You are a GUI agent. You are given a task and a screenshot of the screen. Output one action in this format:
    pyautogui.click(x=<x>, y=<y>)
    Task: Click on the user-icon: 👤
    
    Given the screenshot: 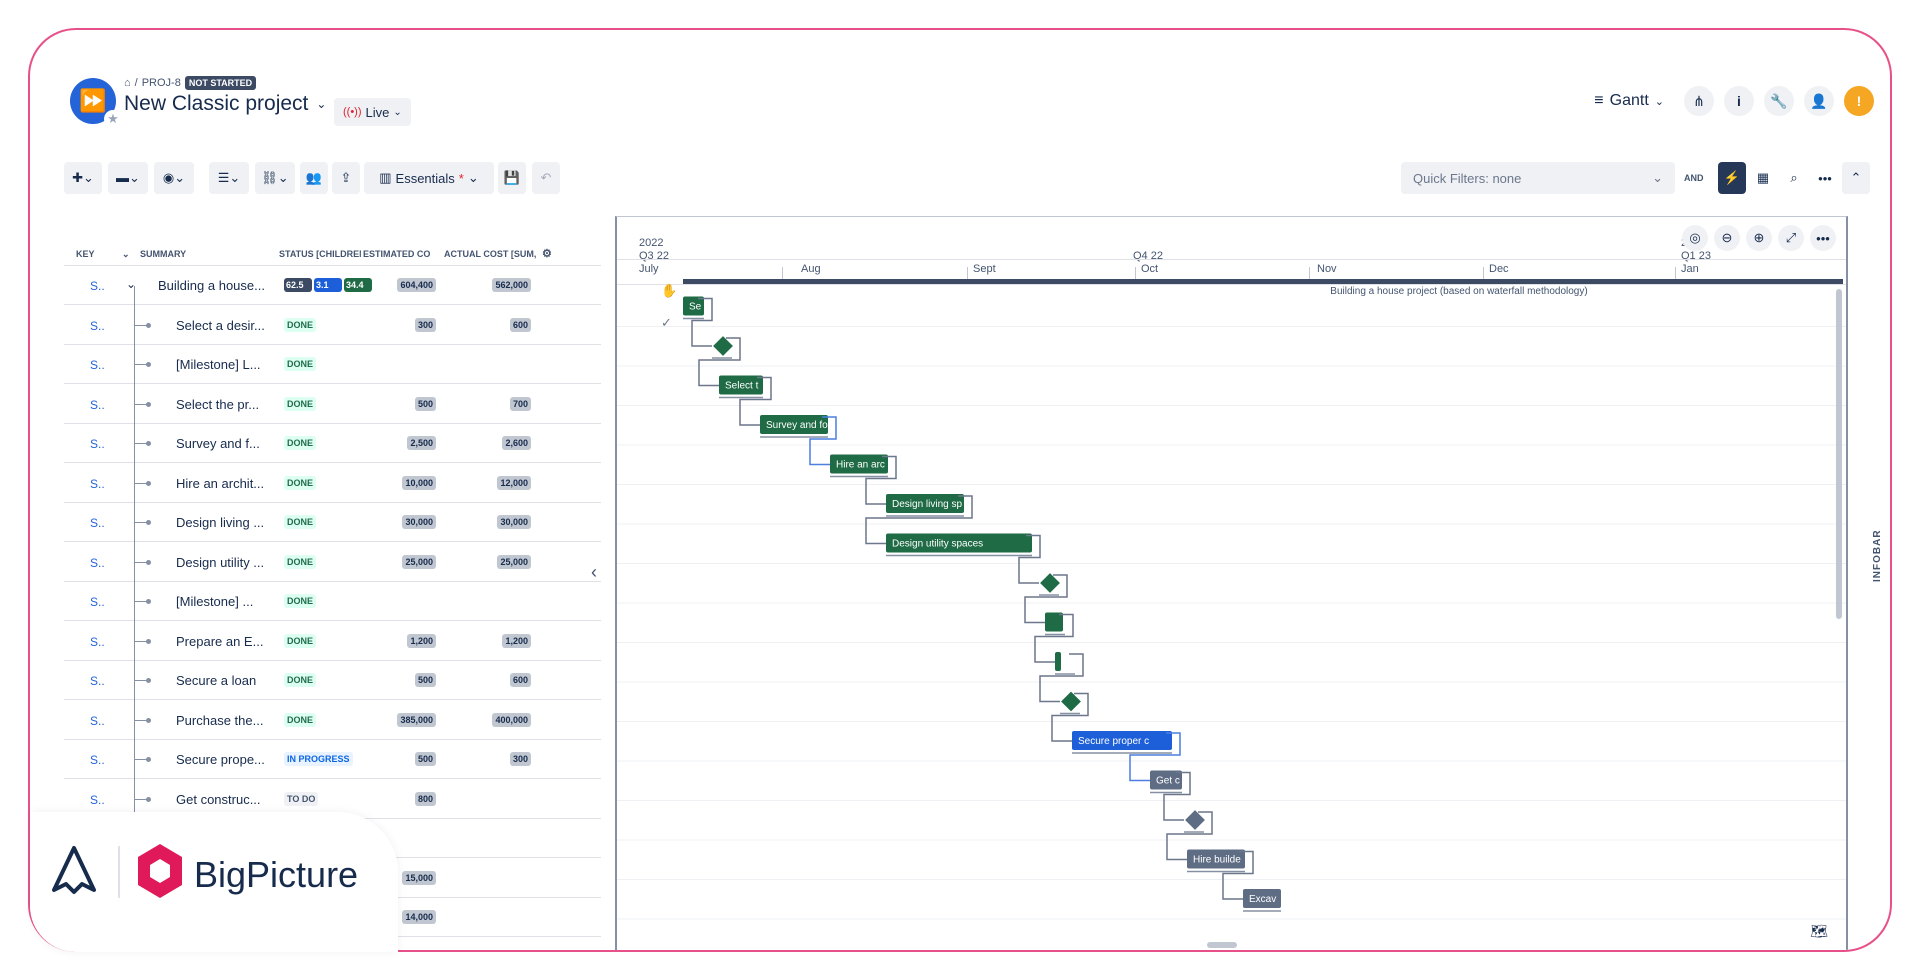 What is the action you would take?
    pyautogui.click(x=1819, y=101)
    